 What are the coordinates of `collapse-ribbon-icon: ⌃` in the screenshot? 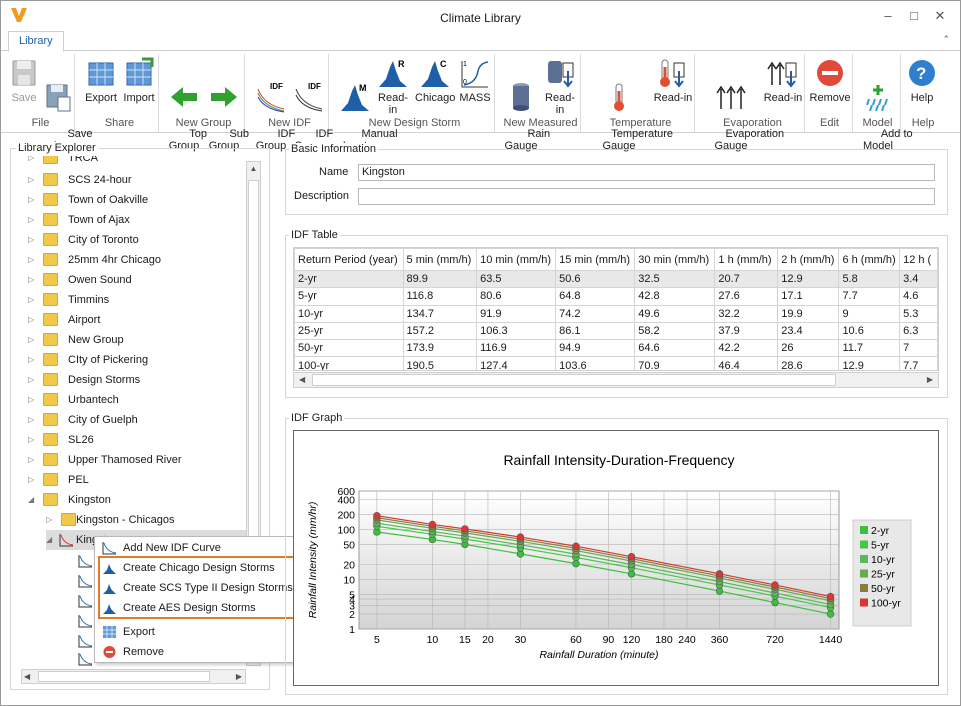 It's located at (946, 39).